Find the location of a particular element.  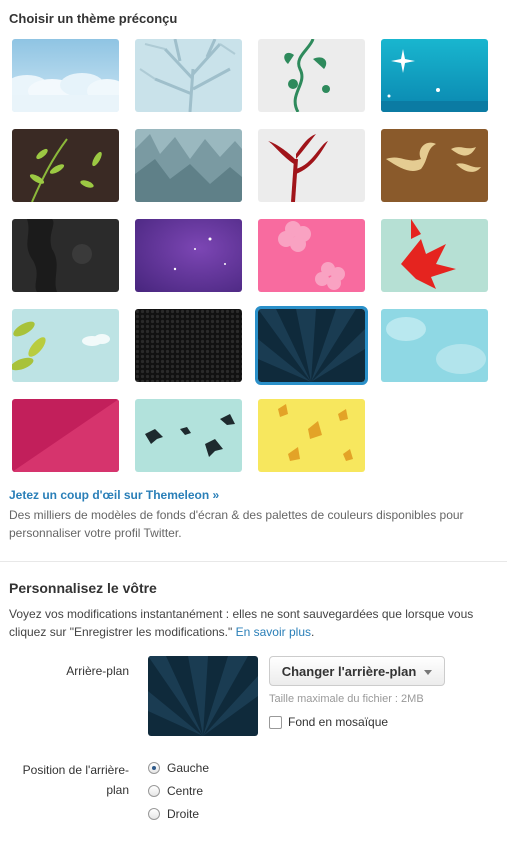

position-left-label: Gauche is located at coordinates (188, 768).